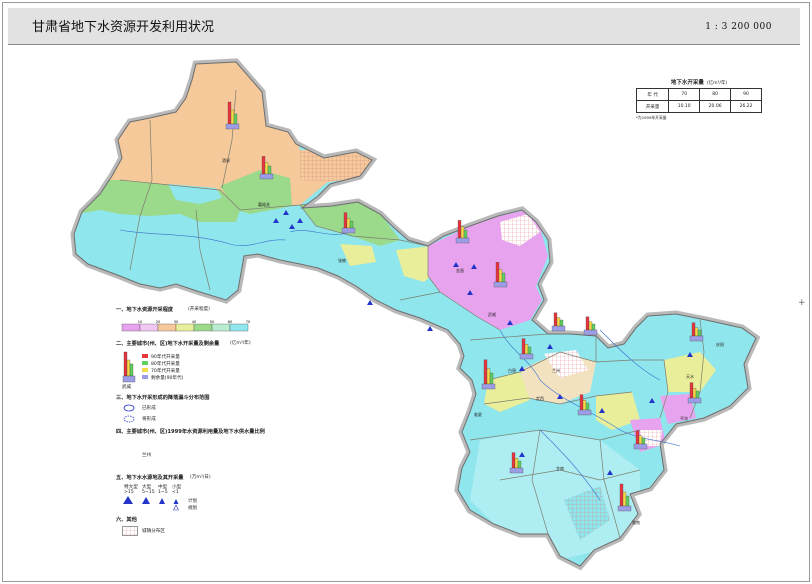  Describe the element at coordinates (715, 94) in the screenshot. I see `table-cell: 80` at that location.